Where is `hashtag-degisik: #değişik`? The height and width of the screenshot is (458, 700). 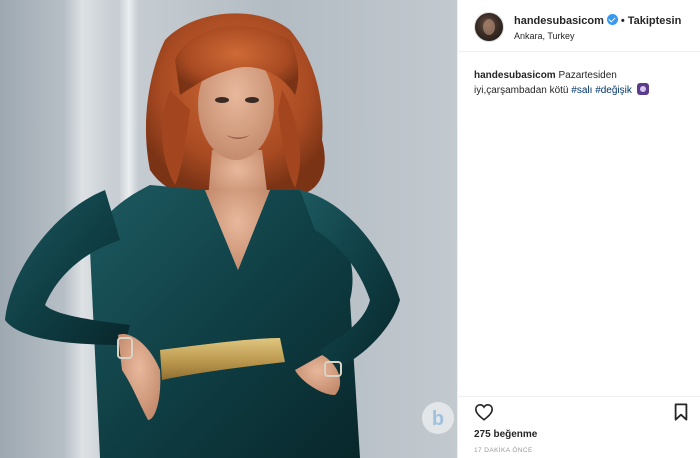 hashtag-degisik: #değişik is located at coordinates (613, 90).